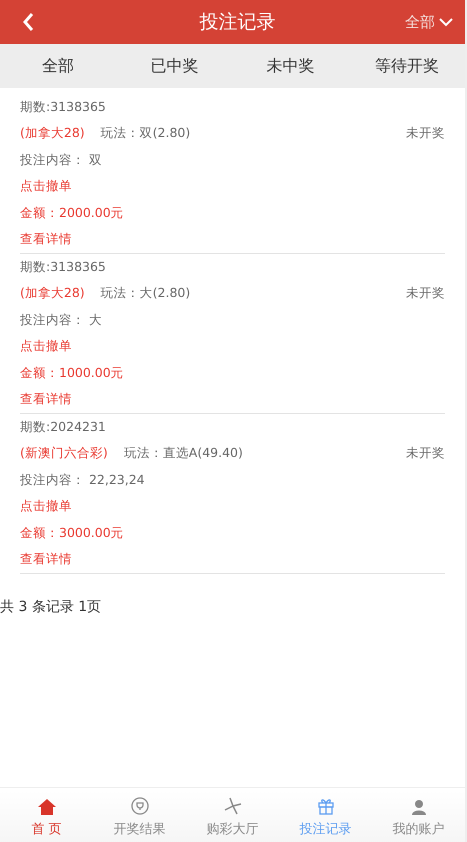 The height and width of the screenshot is (842, 467). I want to click on bet-amount: 金额：3000.00元, so click(72, 533).